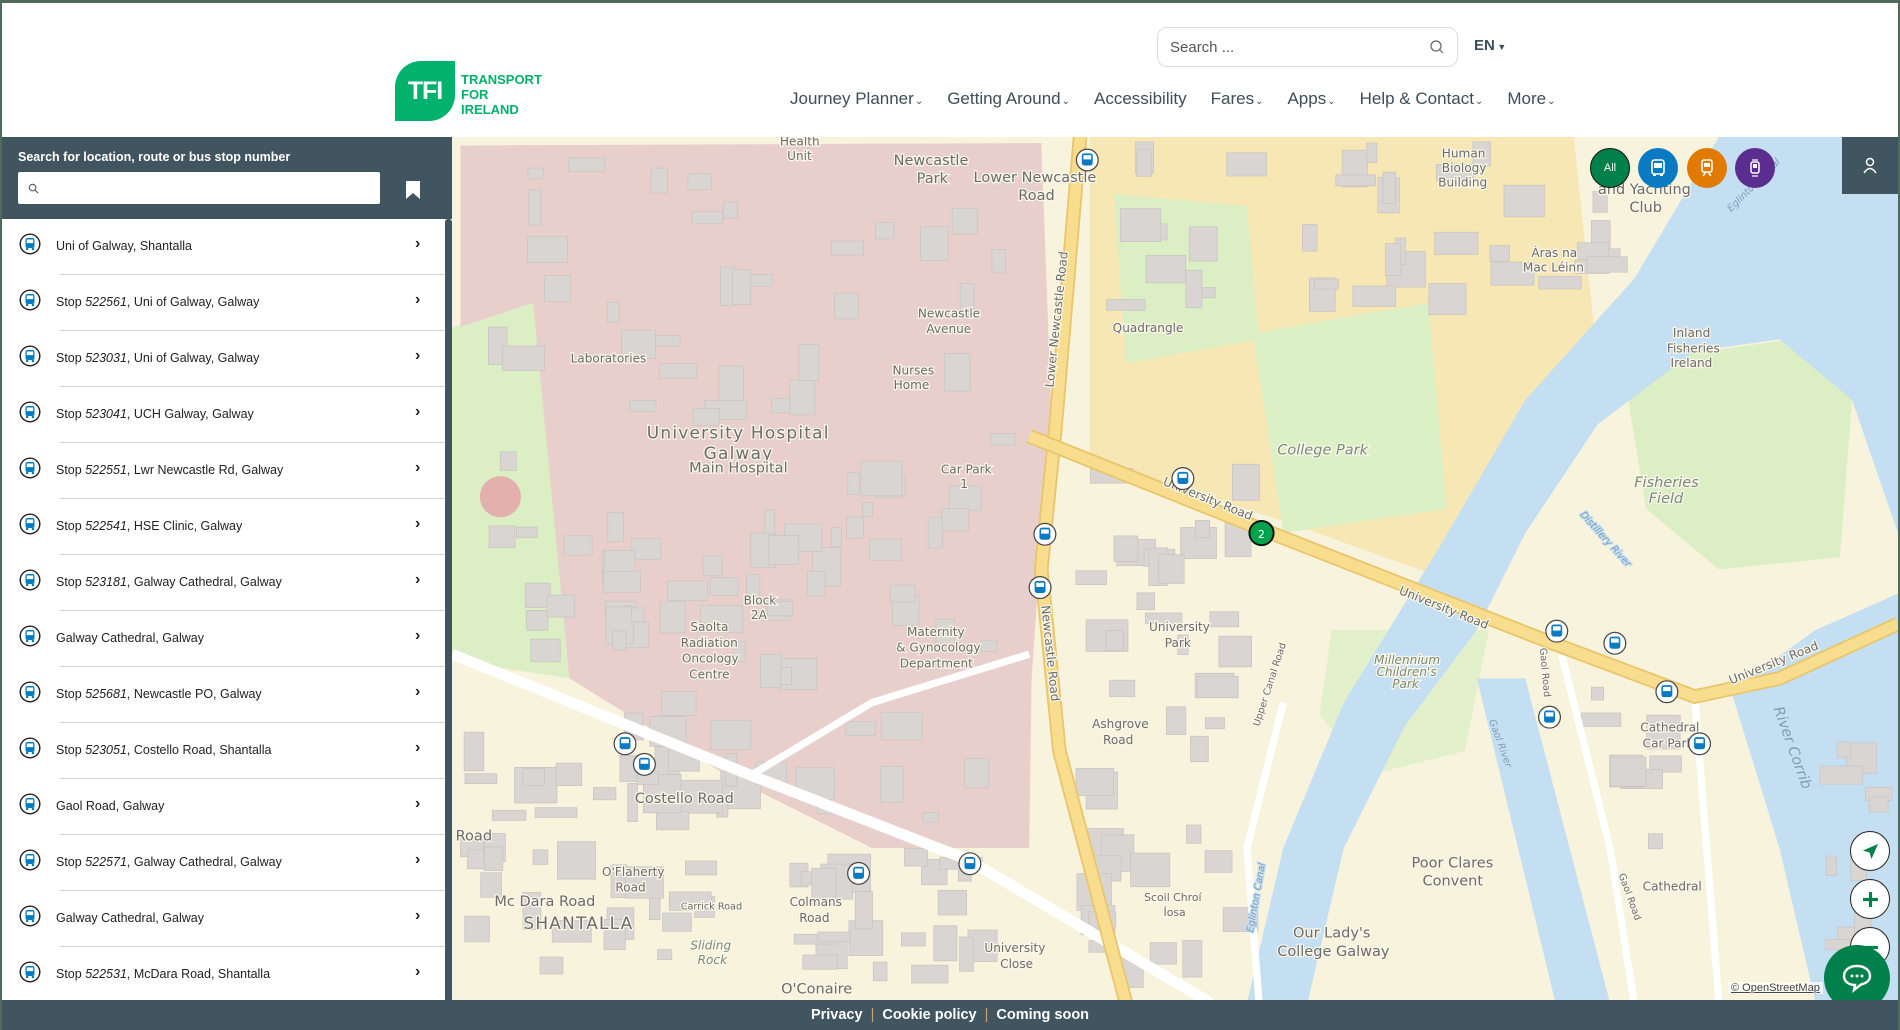  Describe the element at coordinates (1416, 98) in the screenshot. I see `nav-label: Help & Contact` at that location.